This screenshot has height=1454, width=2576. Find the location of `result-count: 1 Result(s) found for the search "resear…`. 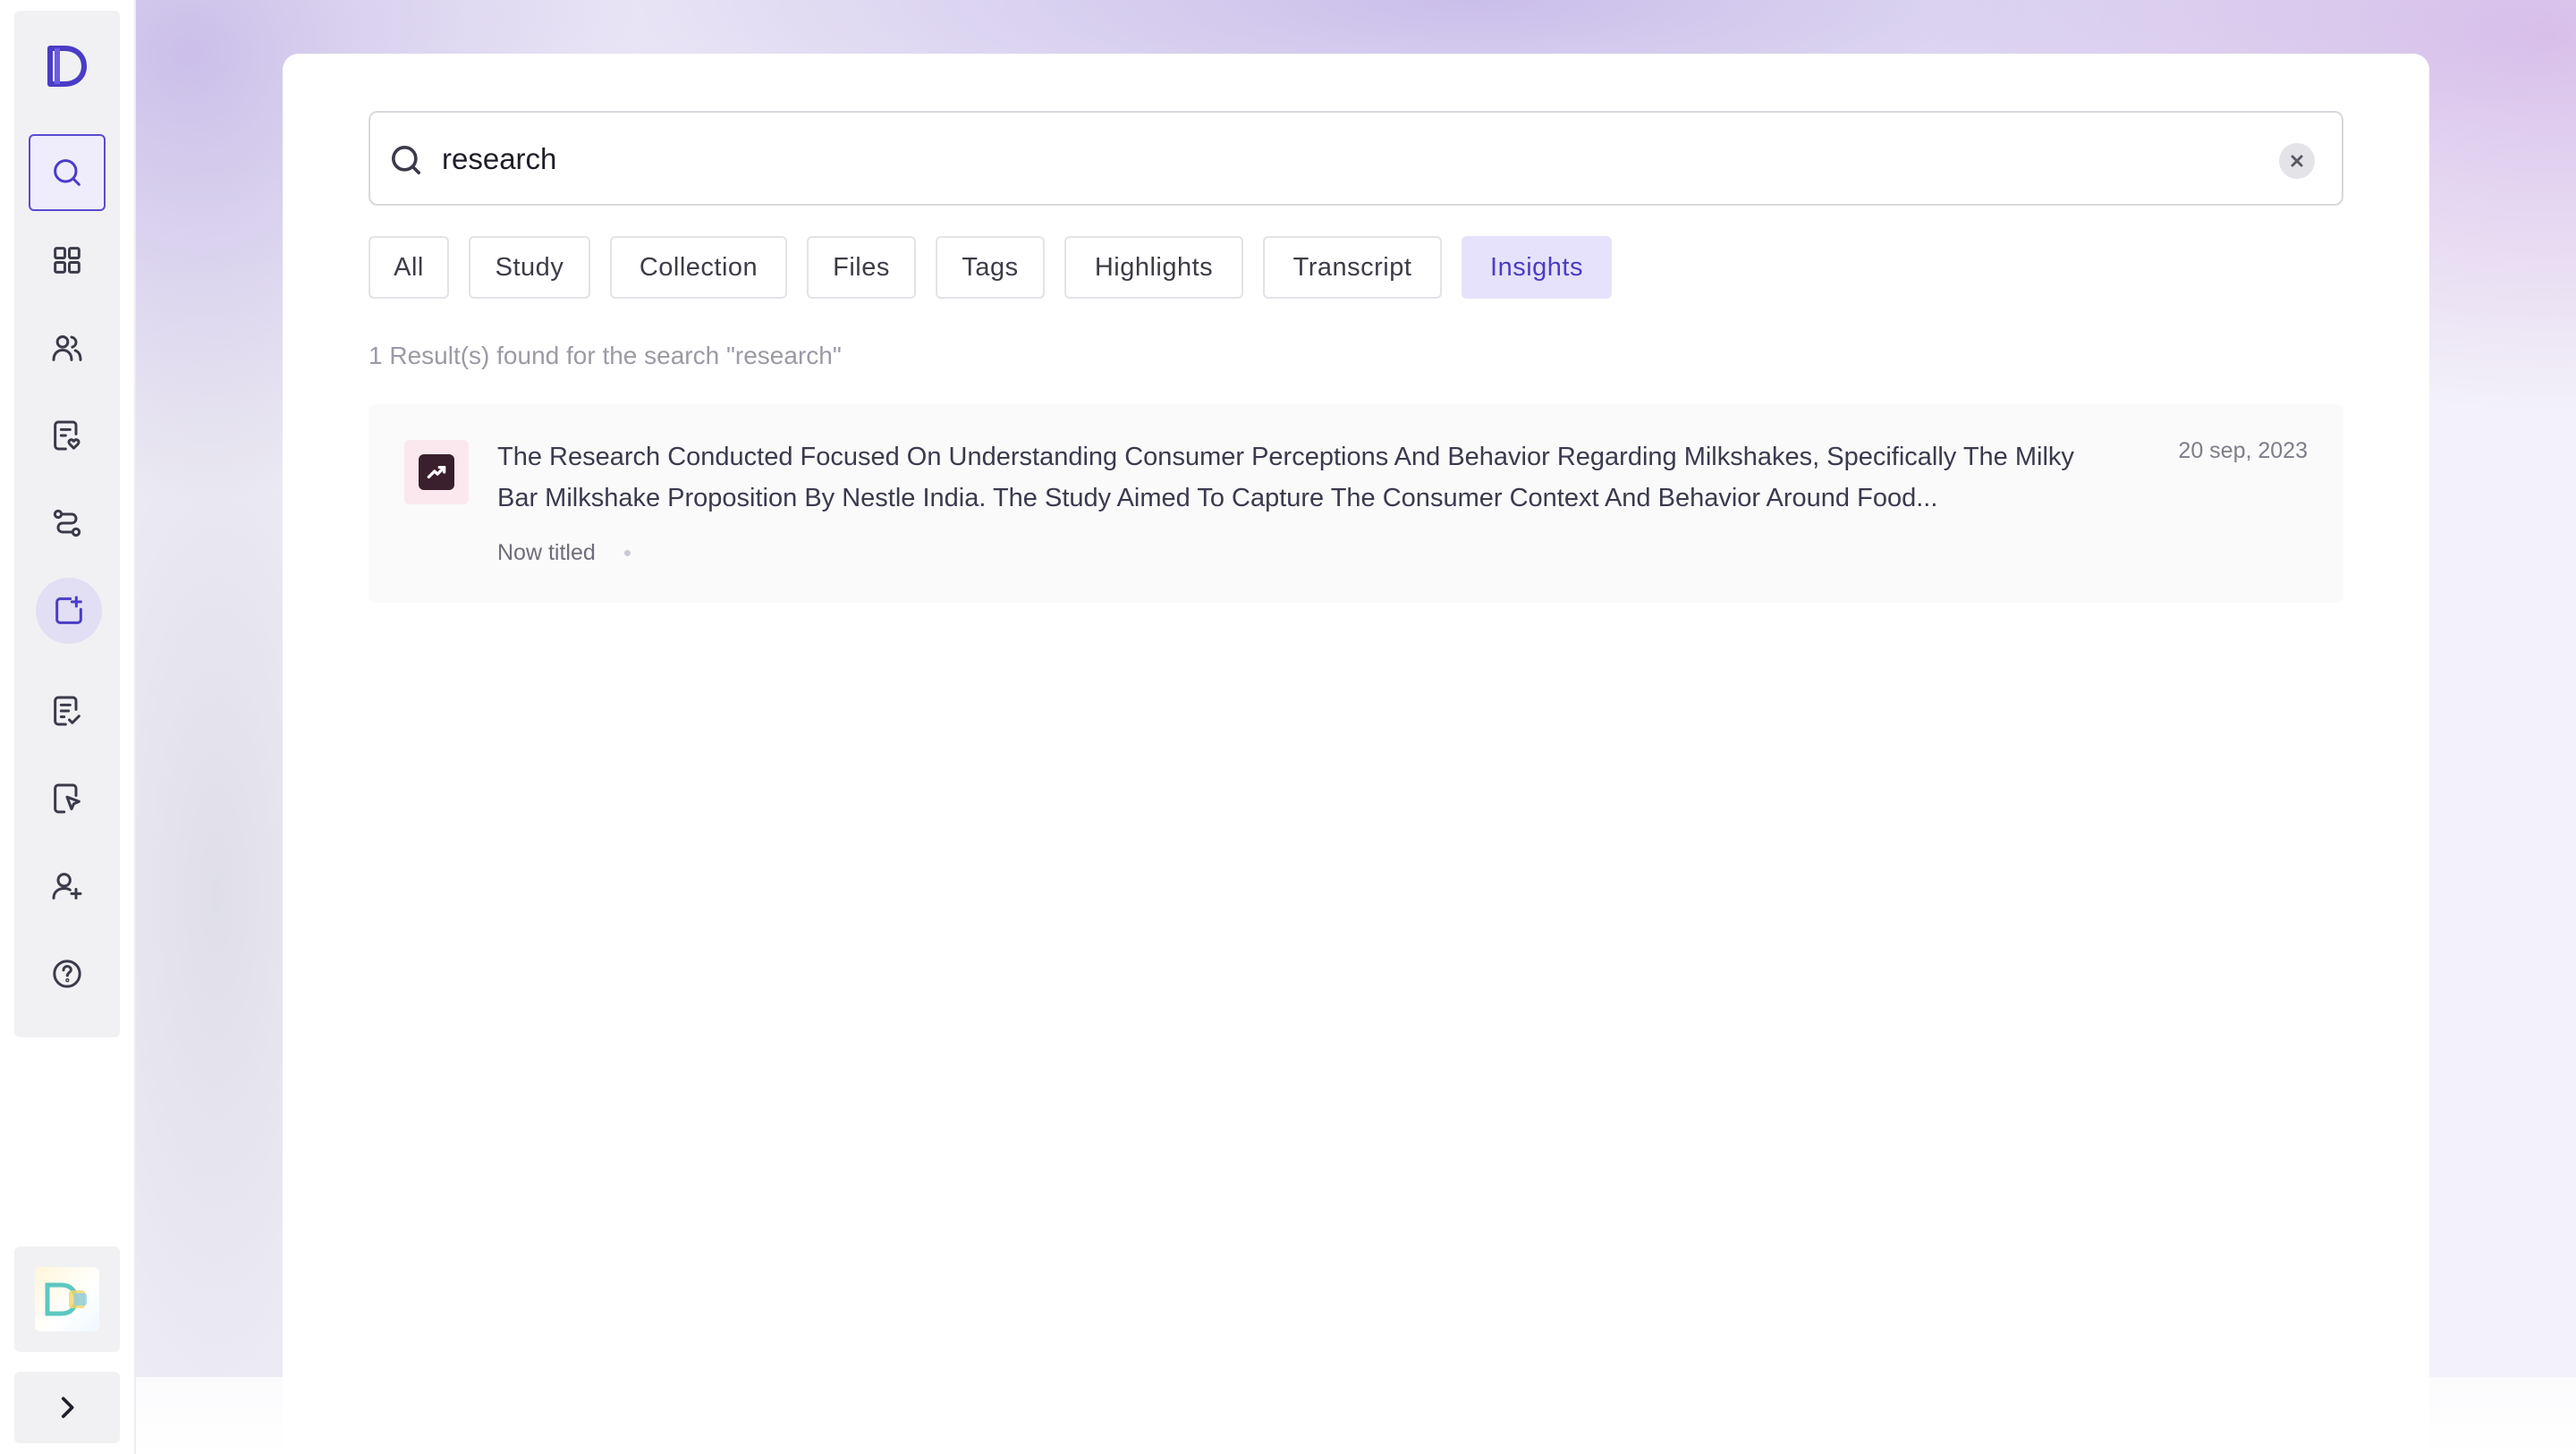

result-count: 1 Result(s) found for the search "resear… is located at coordinates (605, 355).